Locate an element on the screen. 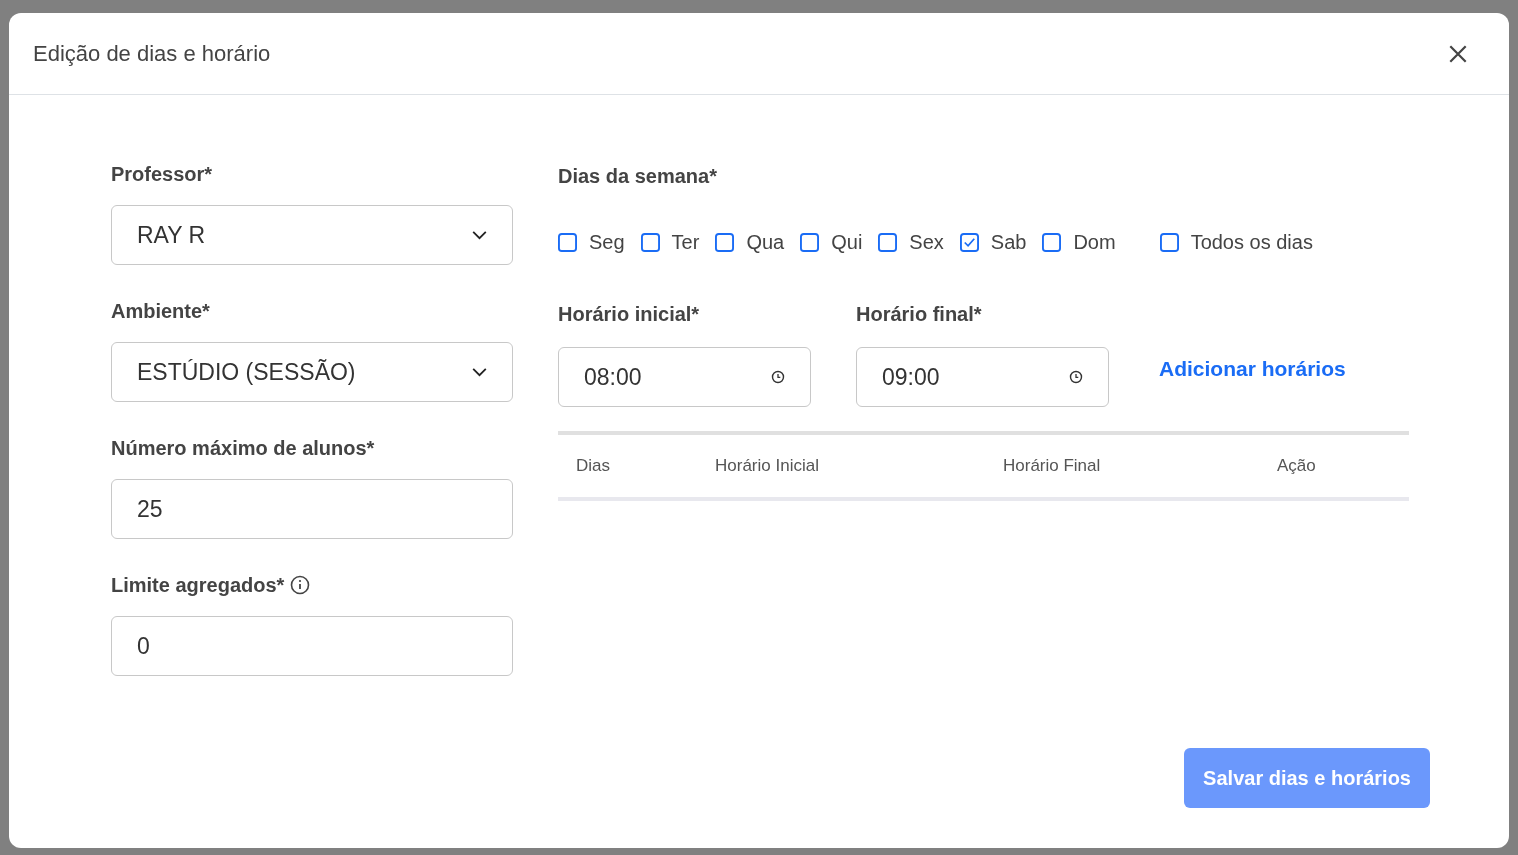 Image resolution: width=1518 pixels, height=855 pixels. checkbox-label: Sex is located at coordinates (926, 242).